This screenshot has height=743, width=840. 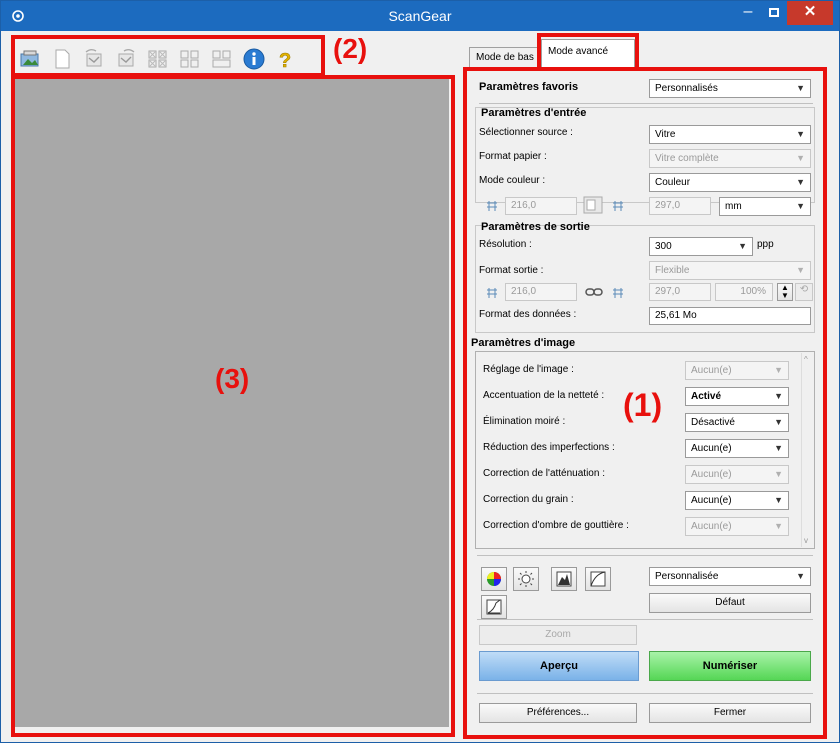 I want to click on reset-icon: ⟲, so click(x=804, y=289).